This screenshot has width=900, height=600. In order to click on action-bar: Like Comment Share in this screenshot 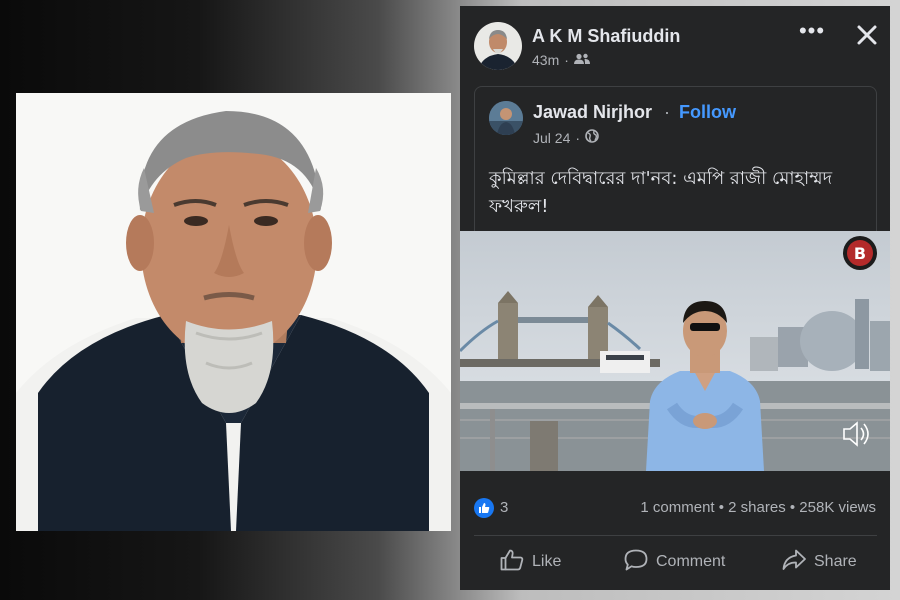, I will do `click(675, 562)`.